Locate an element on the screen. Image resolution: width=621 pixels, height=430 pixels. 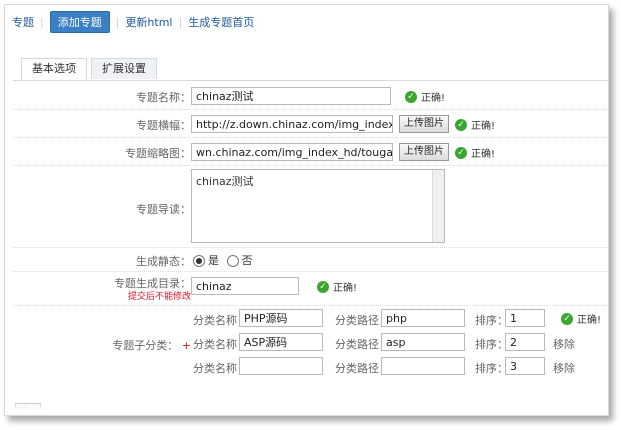
subcat-order-input: 3 is located at coordinates (525, 366).